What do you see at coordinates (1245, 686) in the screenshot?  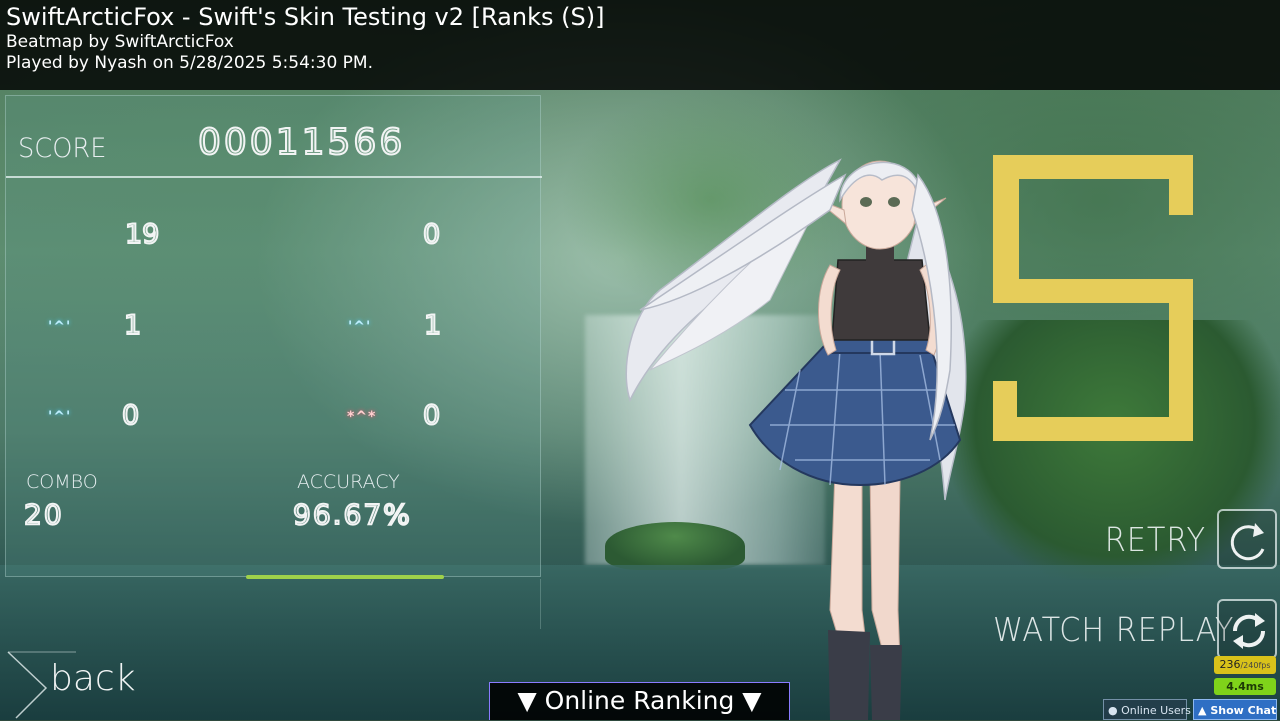 I see `latency-counter: 4.4ms` at bounding box center [1245, 686].